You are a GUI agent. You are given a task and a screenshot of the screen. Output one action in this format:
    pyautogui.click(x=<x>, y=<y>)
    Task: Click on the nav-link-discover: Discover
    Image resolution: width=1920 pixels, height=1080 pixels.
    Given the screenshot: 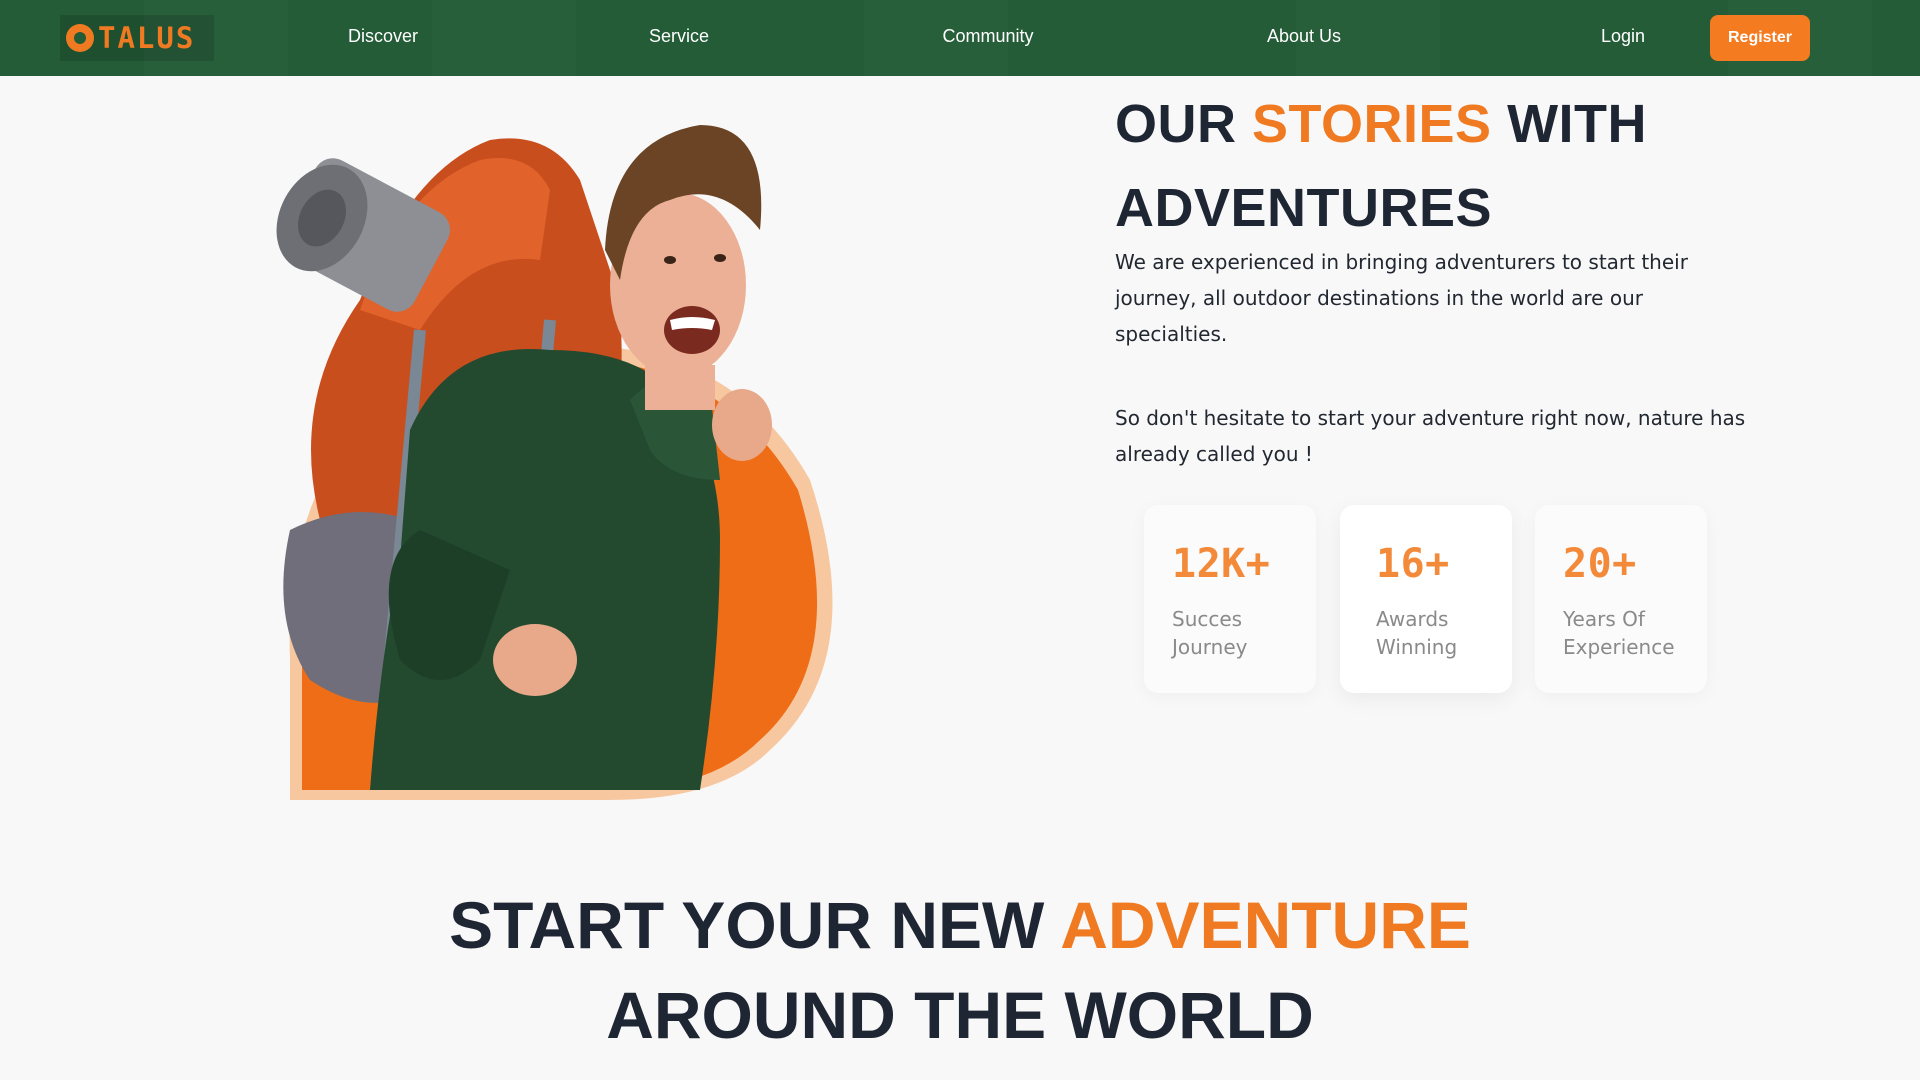 What is the action you would take?
    pyautogui.click(x=383, y=36)
    